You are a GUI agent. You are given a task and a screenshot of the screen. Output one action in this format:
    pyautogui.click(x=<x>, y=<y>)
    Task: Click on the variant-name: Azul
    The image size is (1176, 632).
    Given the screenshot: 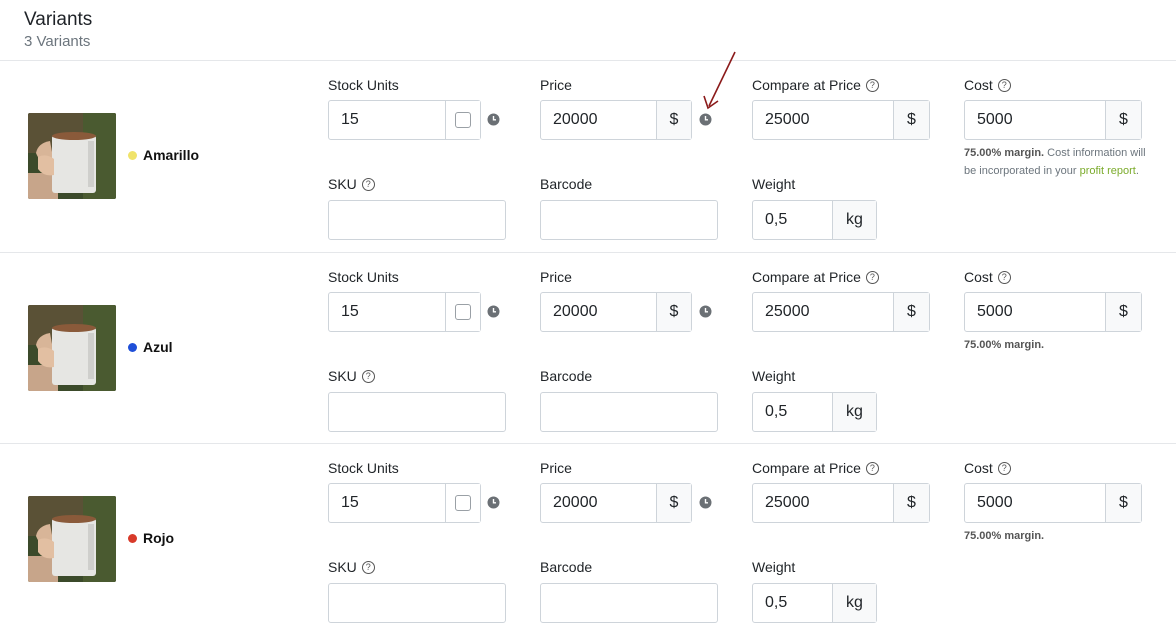 What is the action you would take?
    pyautogui.click(x=150, y=347)
    